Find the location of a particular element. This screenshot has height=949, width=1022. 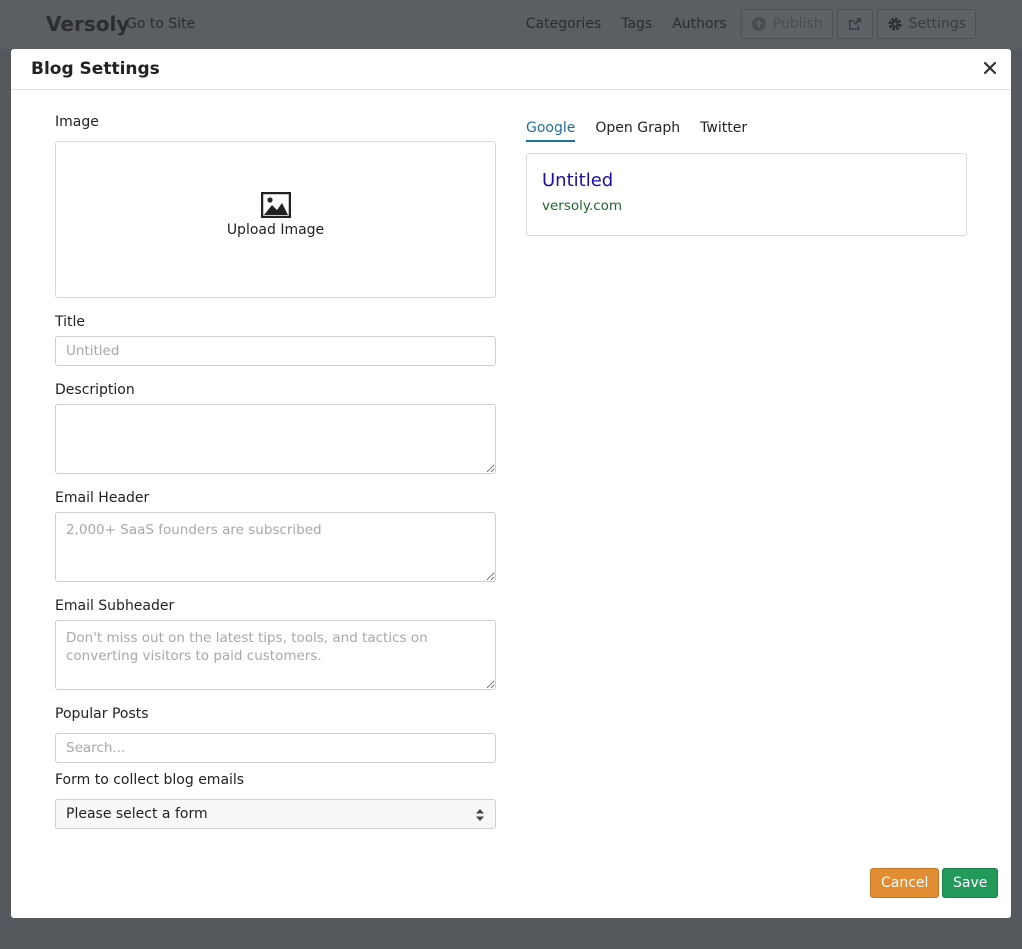

gear-icon is located at coordinates (895, 24).